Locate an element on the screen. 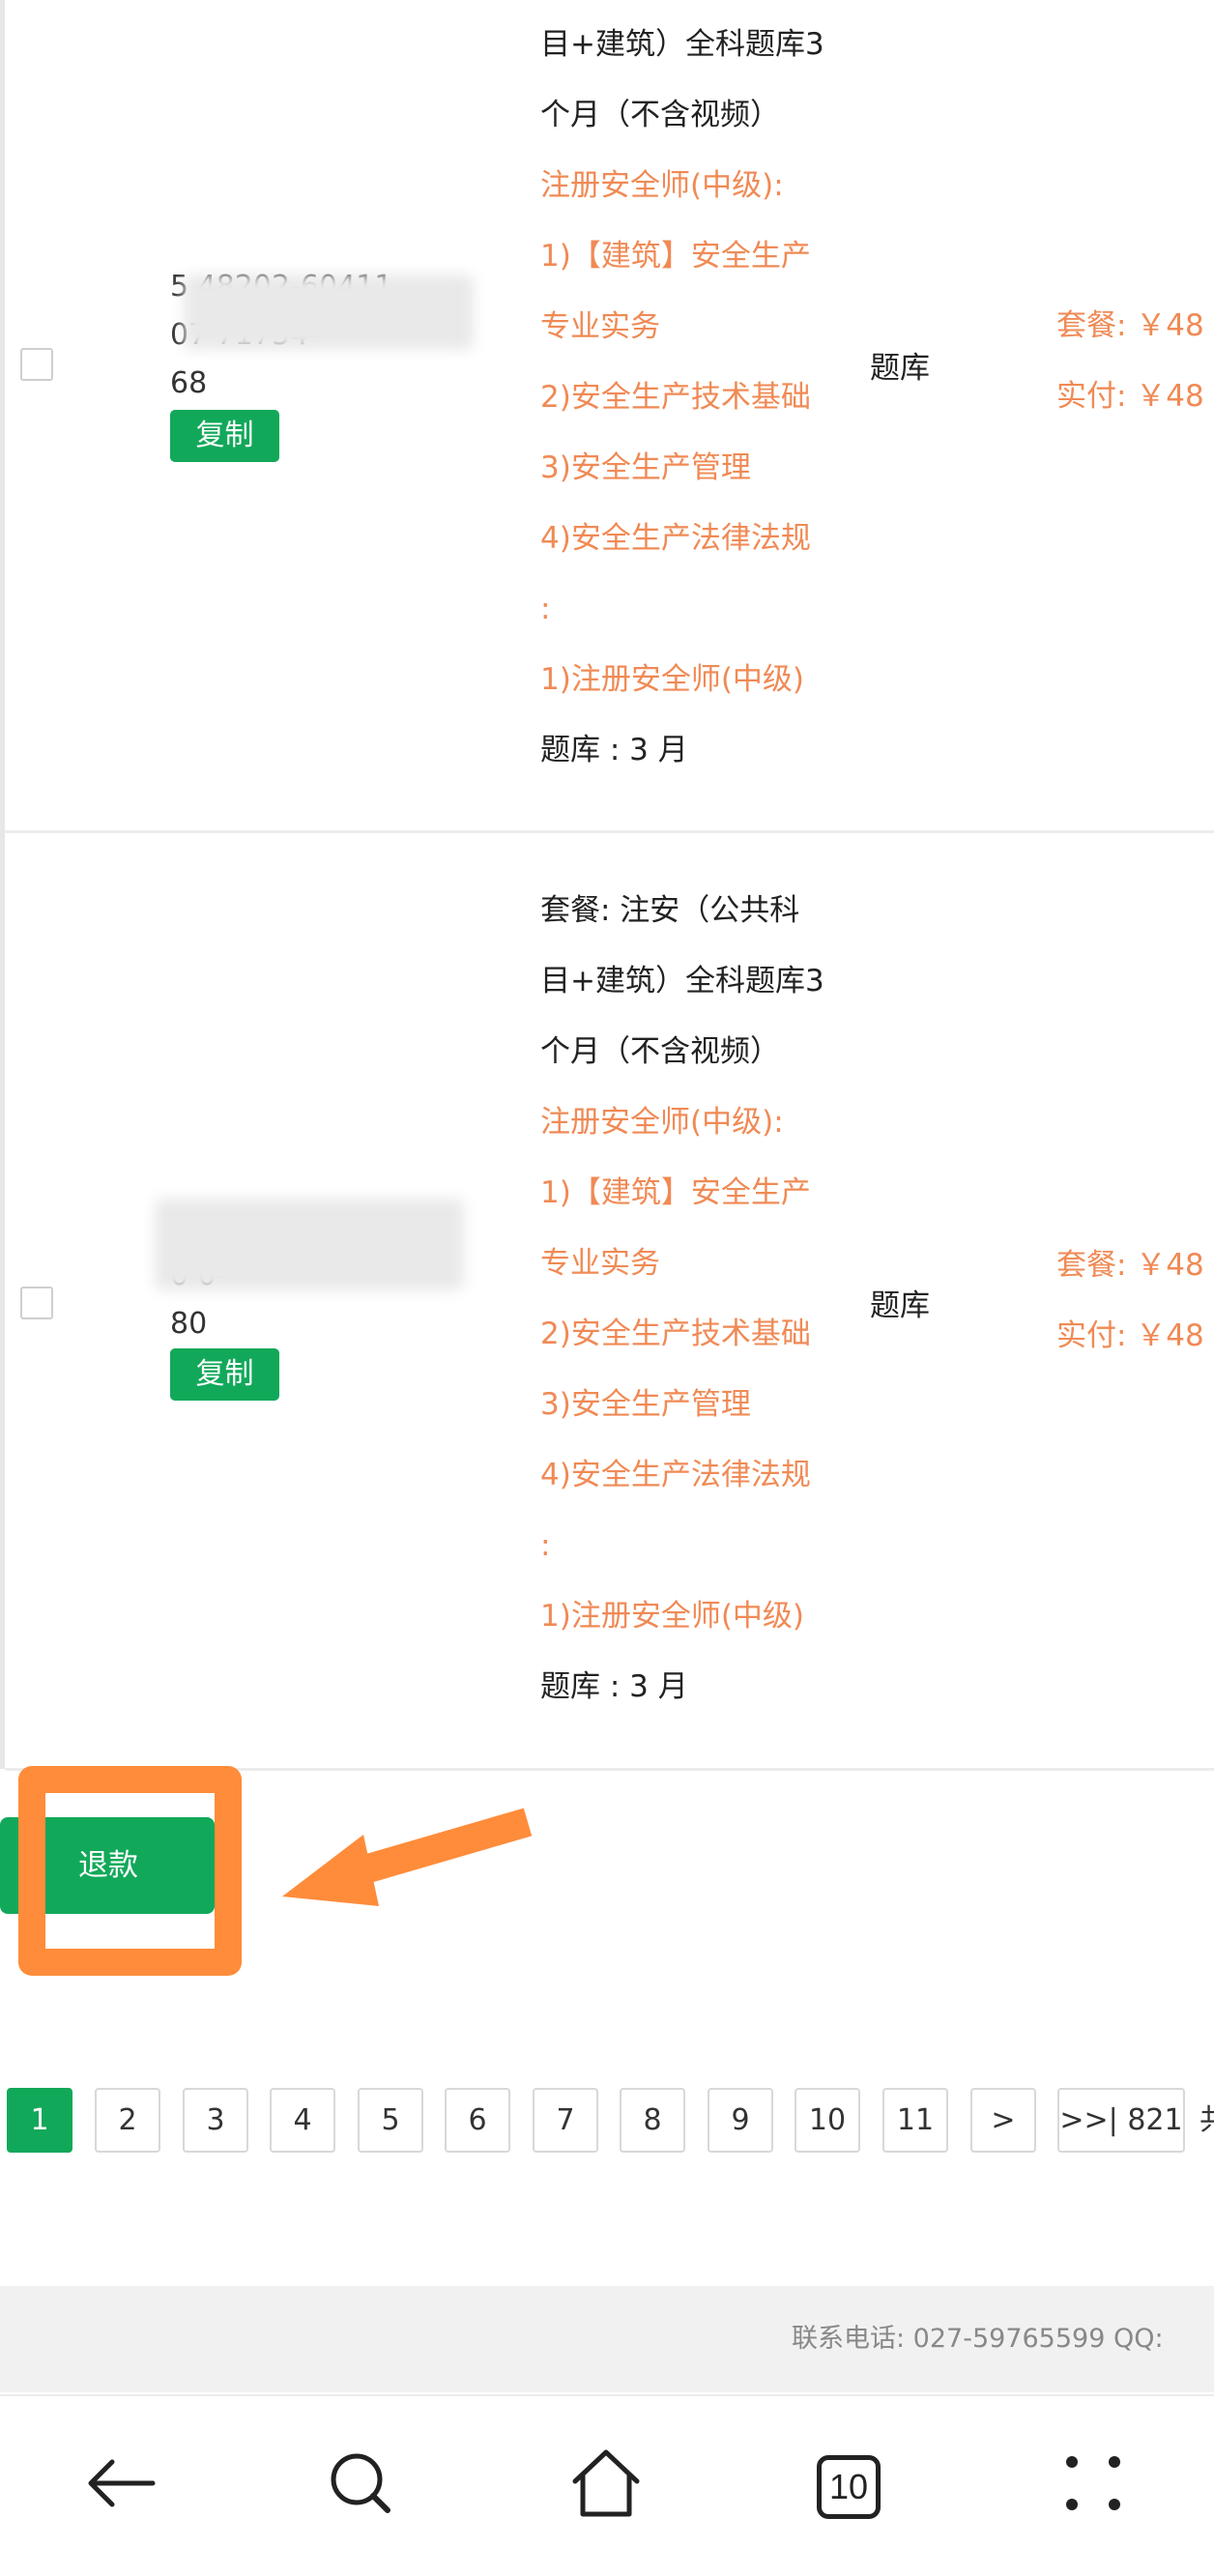 The image size is (1214, 2576). search-icon is located at coordinates (360, 2483).